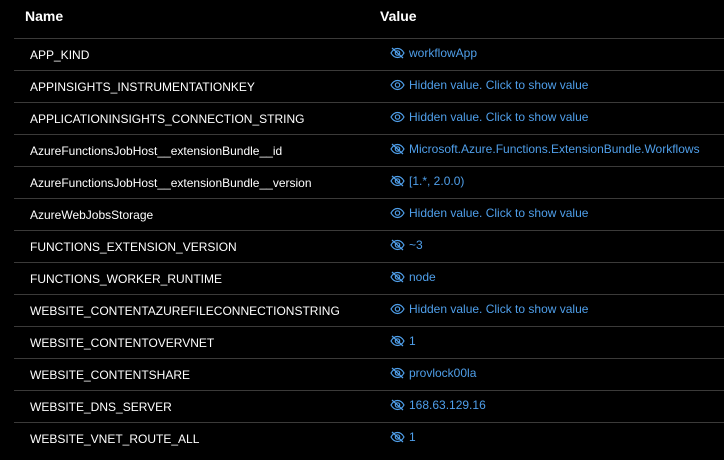 The height and width of the screenshot is (460, 724). What do you see at coordinates (369, 54) in the screenshot?
I see `table-row: APP_KIND workflowApp` at bounding box center [369, 54].